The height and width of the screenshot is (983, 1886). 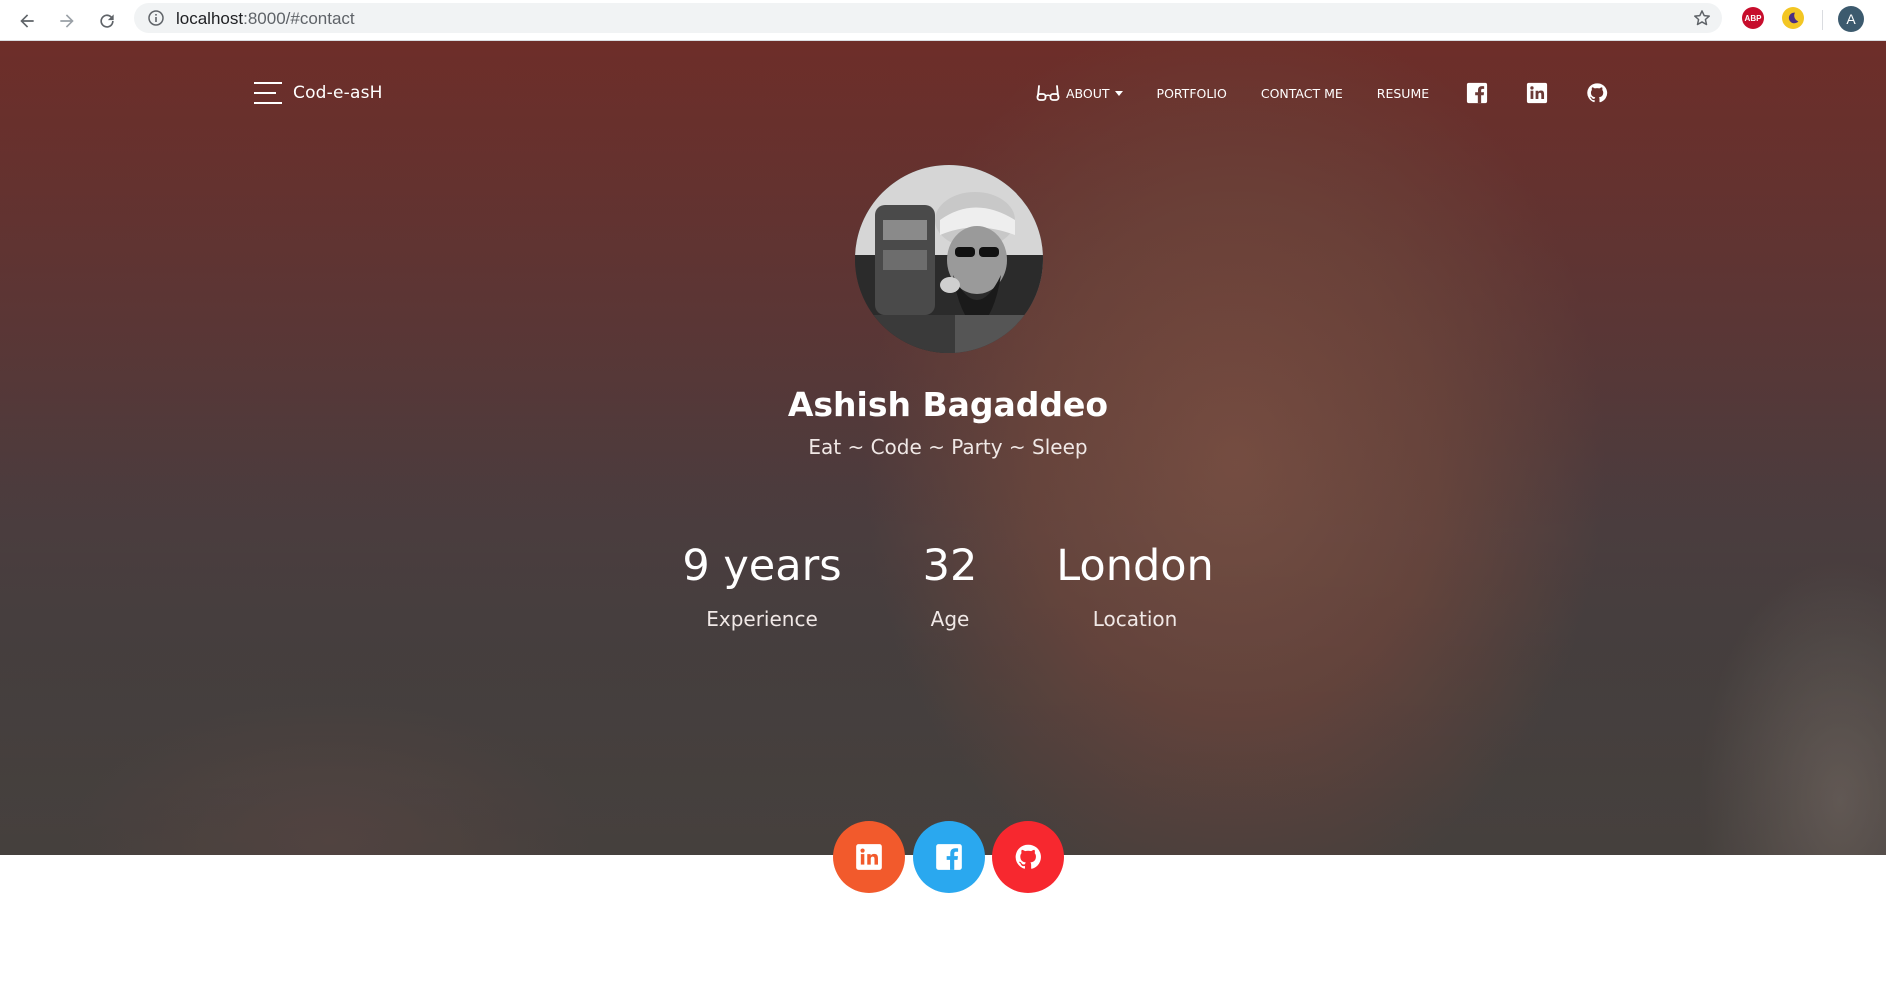 I want to click on linkedin-button, so click(x=869, y=857).